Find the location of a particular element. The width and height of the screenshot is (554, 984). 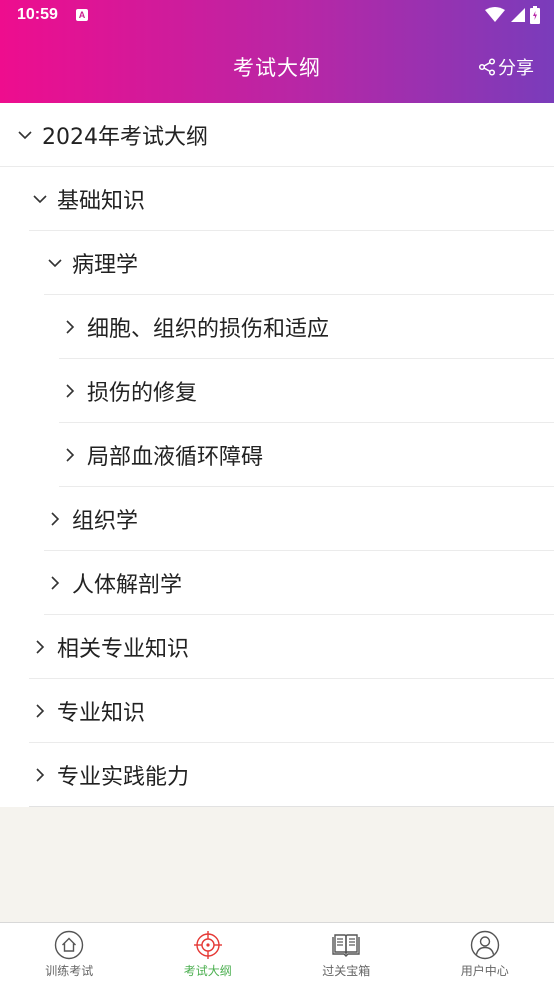

home-icon is located at coordinates (69, 945).